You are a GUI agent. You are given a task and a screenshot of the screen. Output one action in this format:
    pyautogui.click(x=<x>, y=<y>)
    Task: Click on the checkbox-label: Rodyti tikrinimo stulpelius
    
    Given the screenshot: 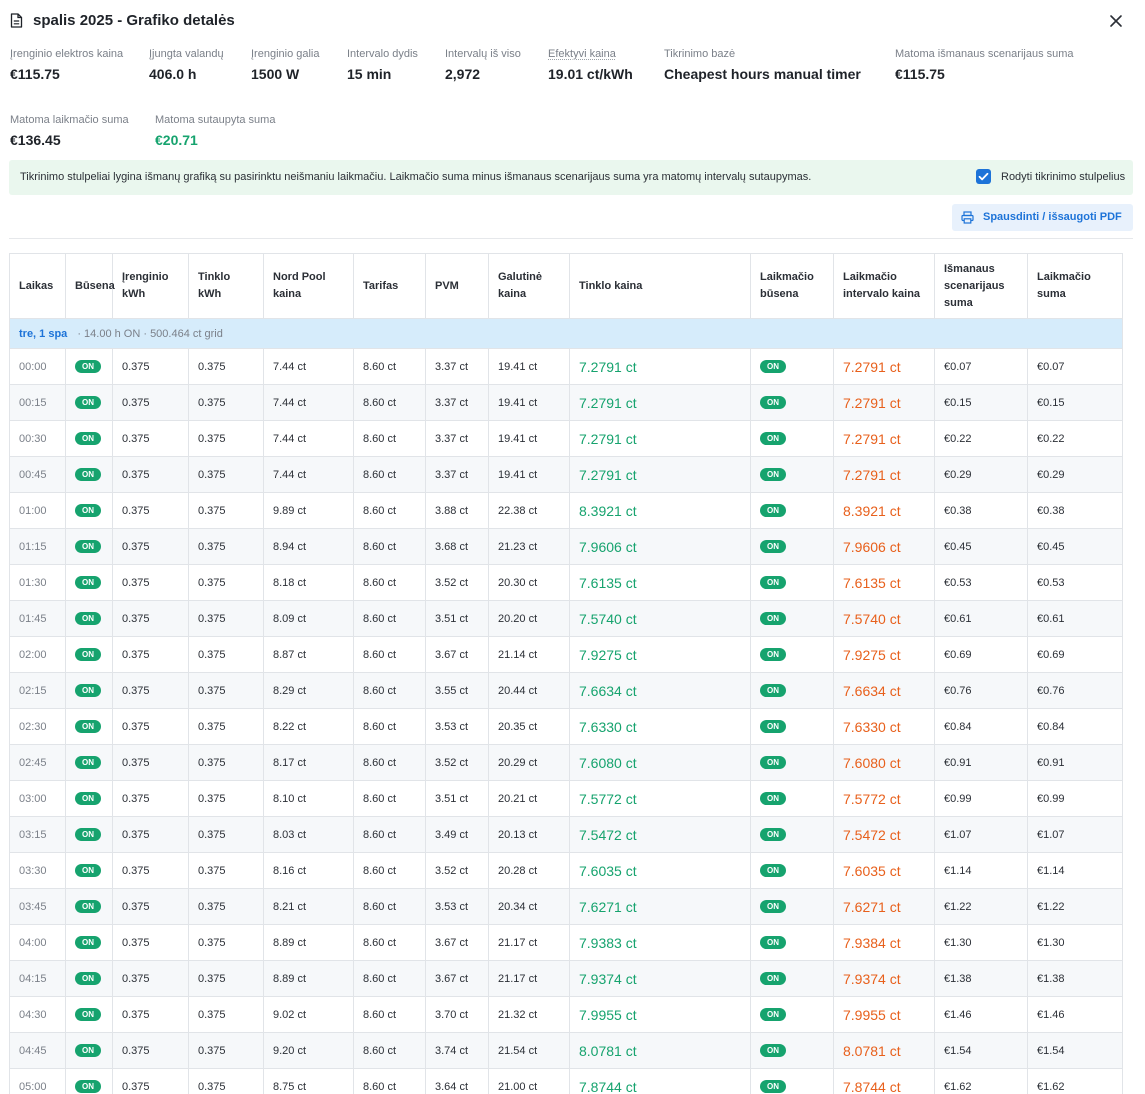 What is the action you would take?
    pyautogui.click(x=1063, y=177)
    